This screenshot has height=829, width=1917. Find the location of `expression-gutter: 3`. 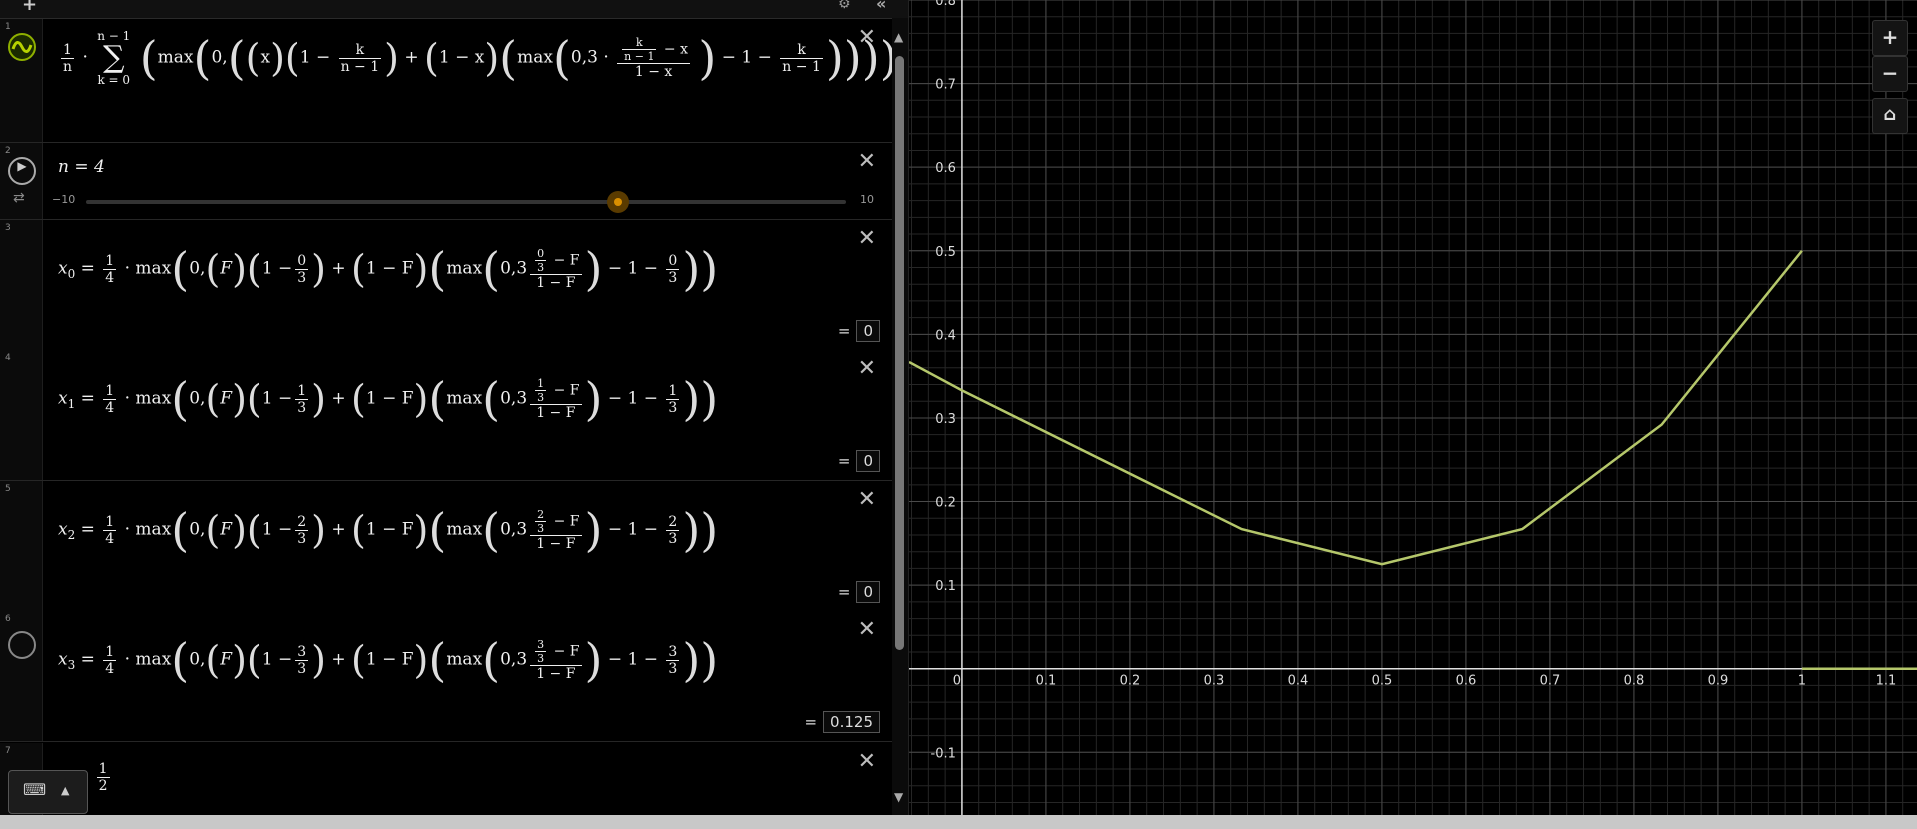

expression-gutter: 3 is located at coordinates (21, 285).